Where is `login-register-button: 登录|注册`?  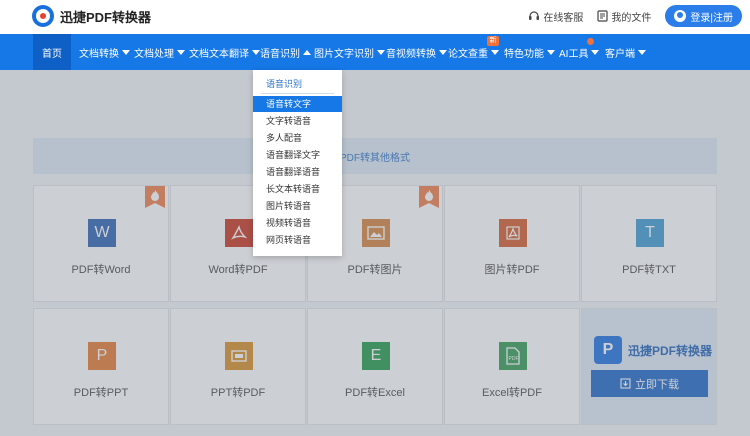
login-register-button: 登录|注册 is located at coordinates (703, 16).